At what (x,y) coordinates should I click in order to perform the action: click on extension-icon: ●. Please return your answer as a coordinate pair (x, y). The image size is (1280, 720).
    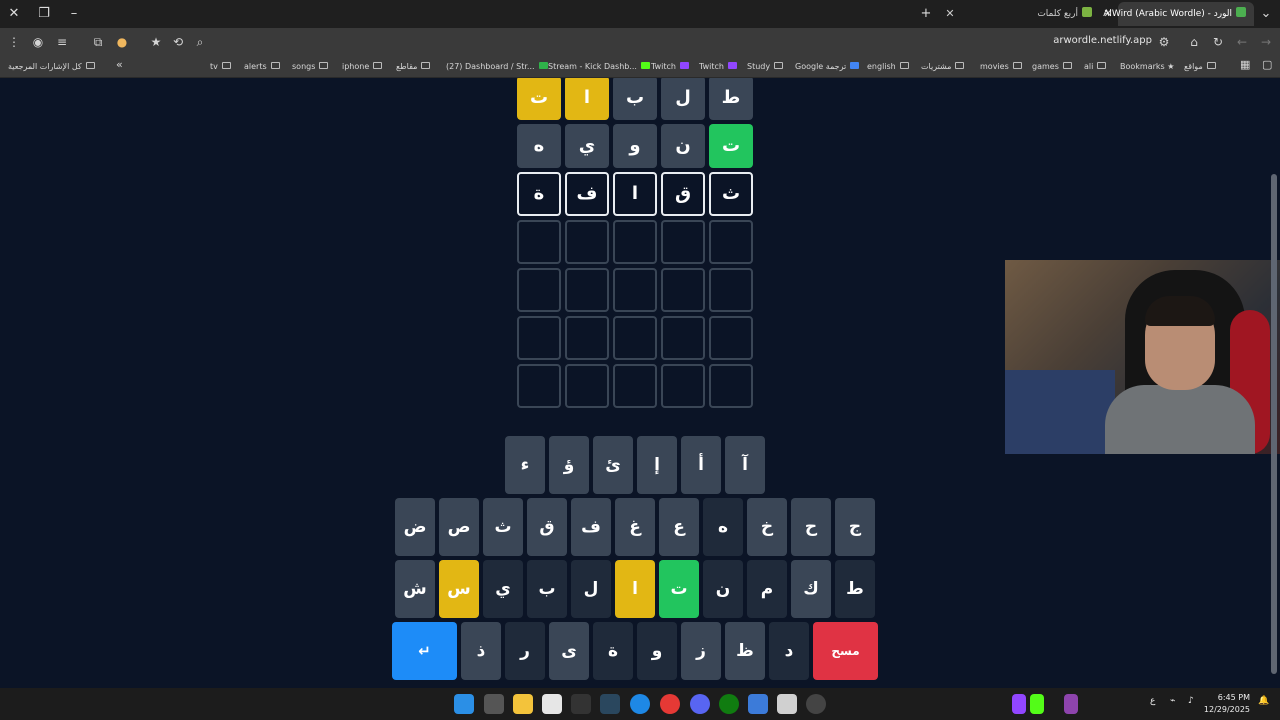
    Looking at the image, I should click on (122, 42).